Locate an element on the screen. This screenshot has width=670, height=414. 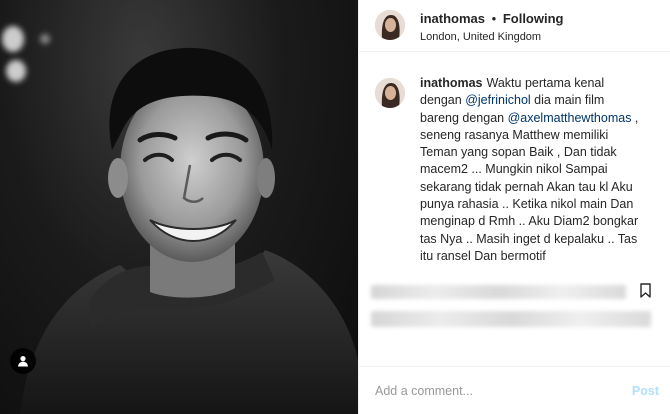
avatar is located at coordinates (390, 25).